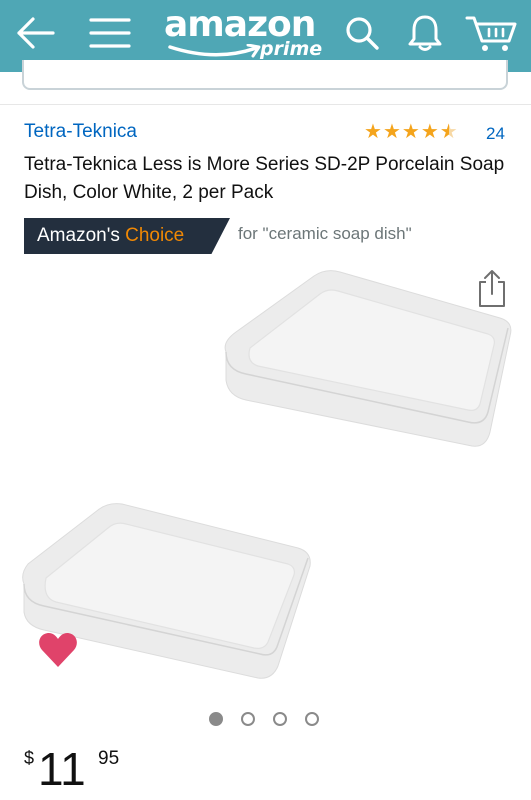  I want to click on badge-highlight: Choice, so click(155, 235).